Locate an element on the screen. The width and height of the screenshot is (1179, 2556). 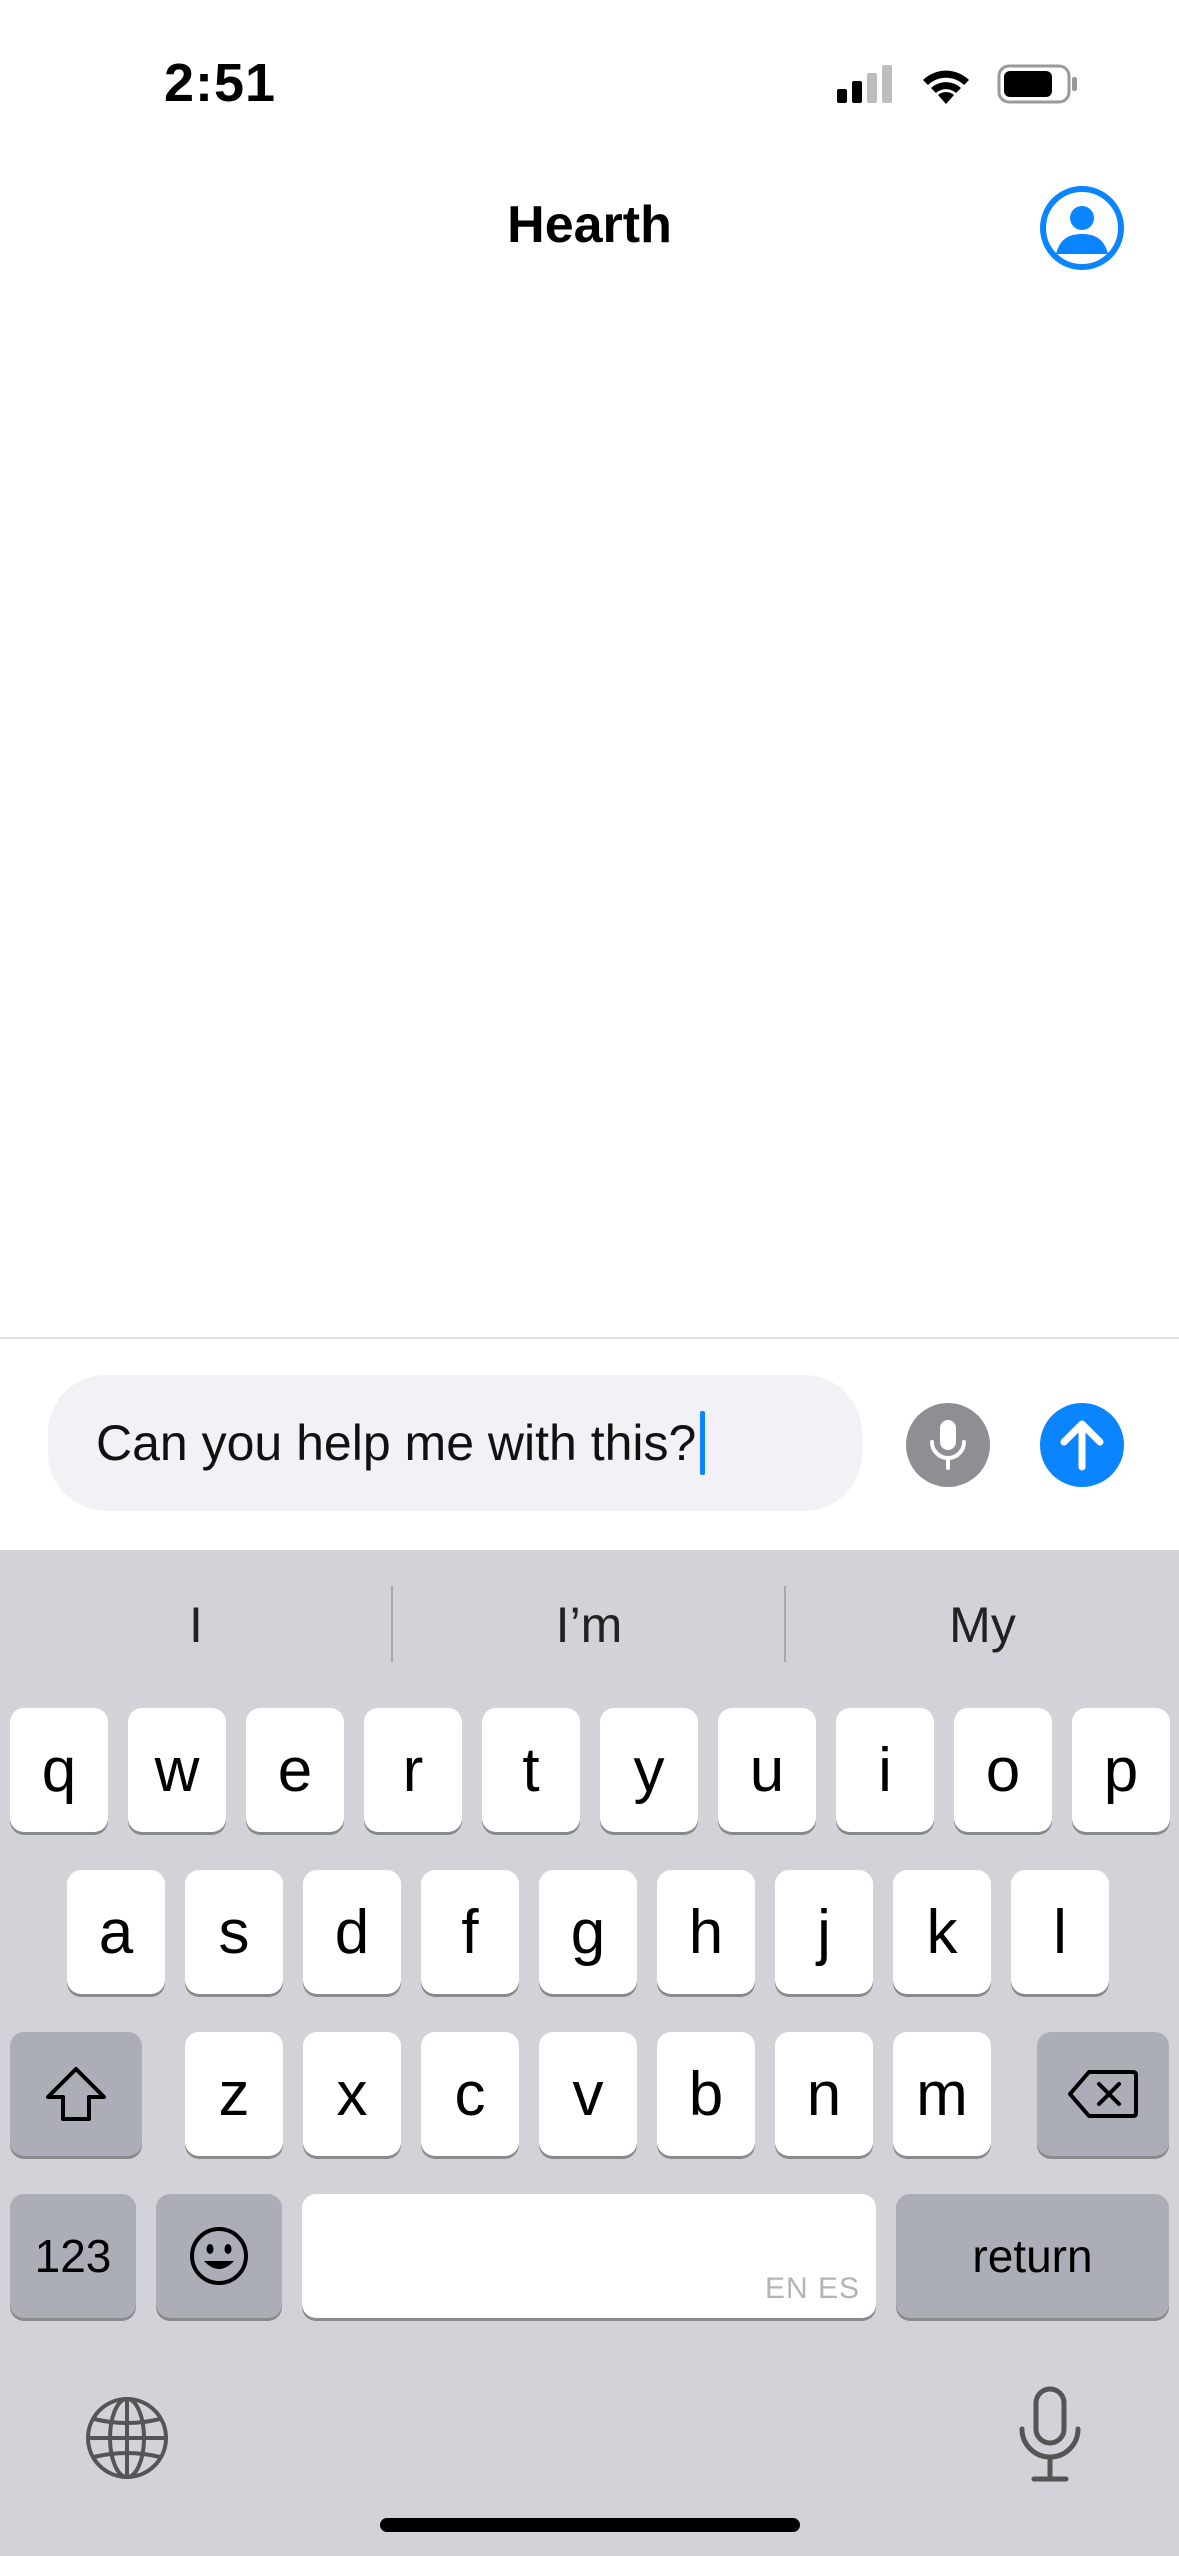
delete-icon is located at coordinates (1103, 2094).